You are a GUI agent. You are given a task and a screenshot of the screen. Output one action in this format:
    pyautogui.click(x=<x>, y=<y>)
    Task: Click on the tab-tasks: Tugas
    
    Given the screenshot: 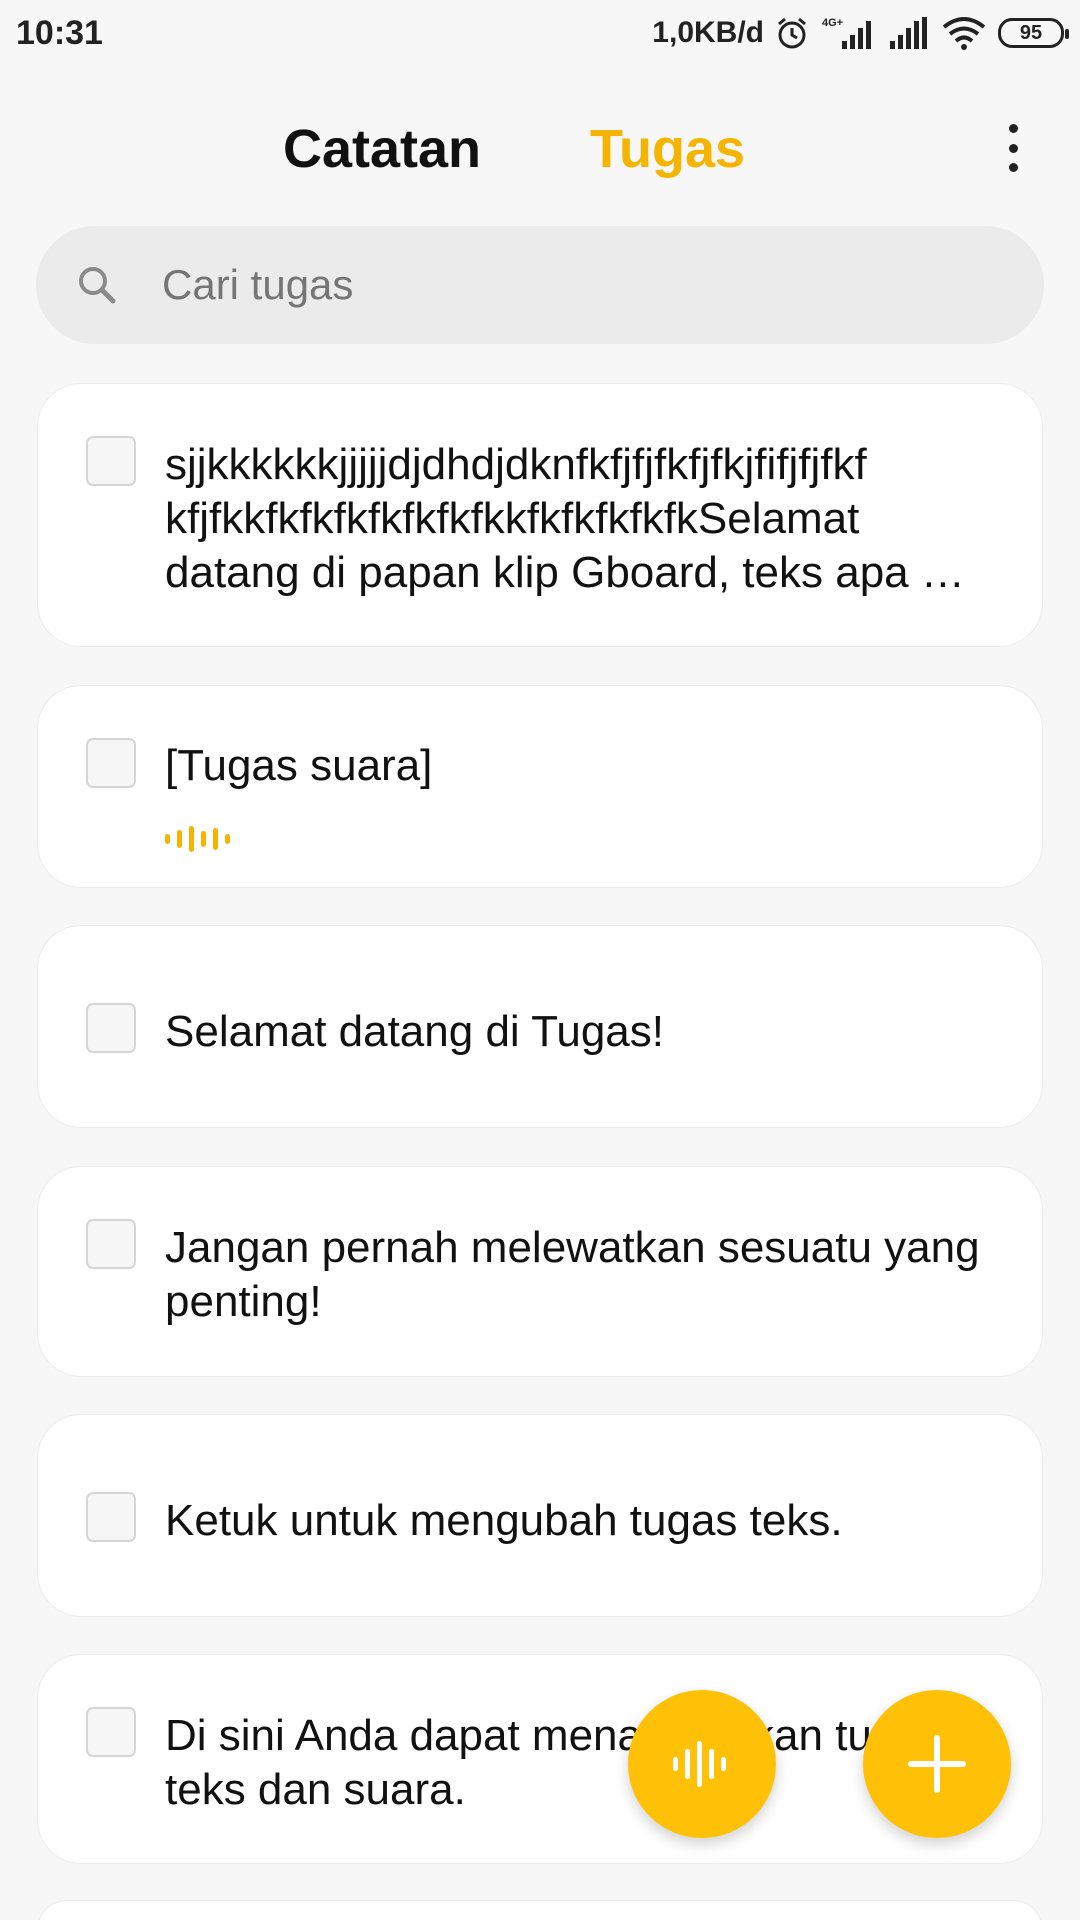 What is the action you would take?
    pyautogui.click(x=667, y=149)
    